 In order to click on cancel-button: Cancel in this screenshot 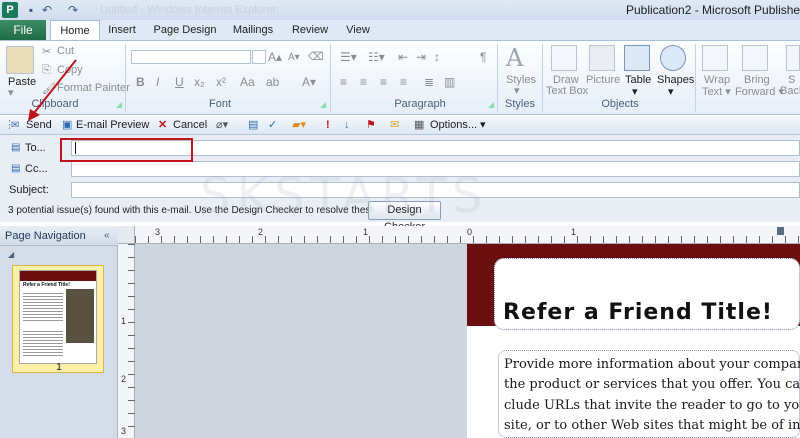, I will do `click(190, 125)`.